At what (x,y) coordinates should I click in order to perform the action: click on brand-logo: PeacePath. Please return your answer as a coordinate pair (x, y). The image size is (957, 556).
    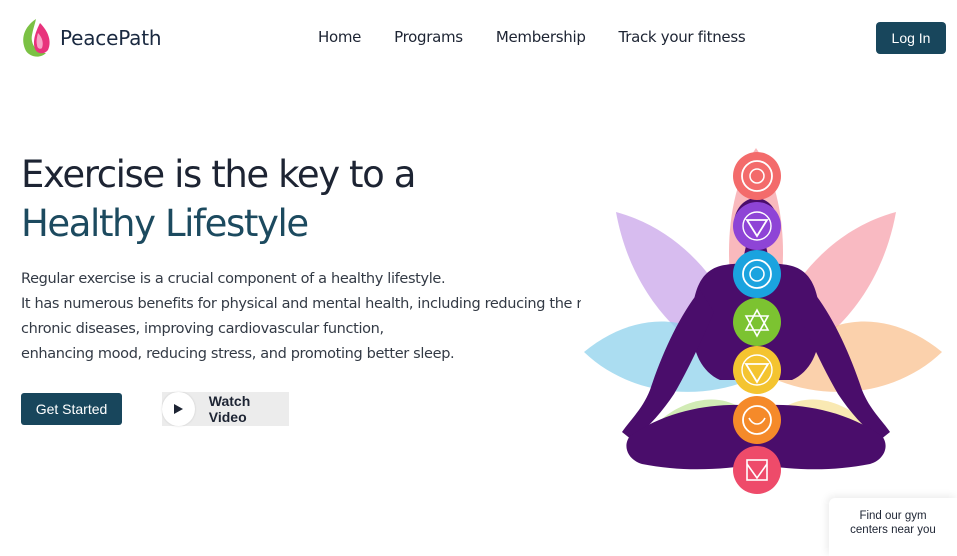
    Looking at the image, I should click on (90, 38).